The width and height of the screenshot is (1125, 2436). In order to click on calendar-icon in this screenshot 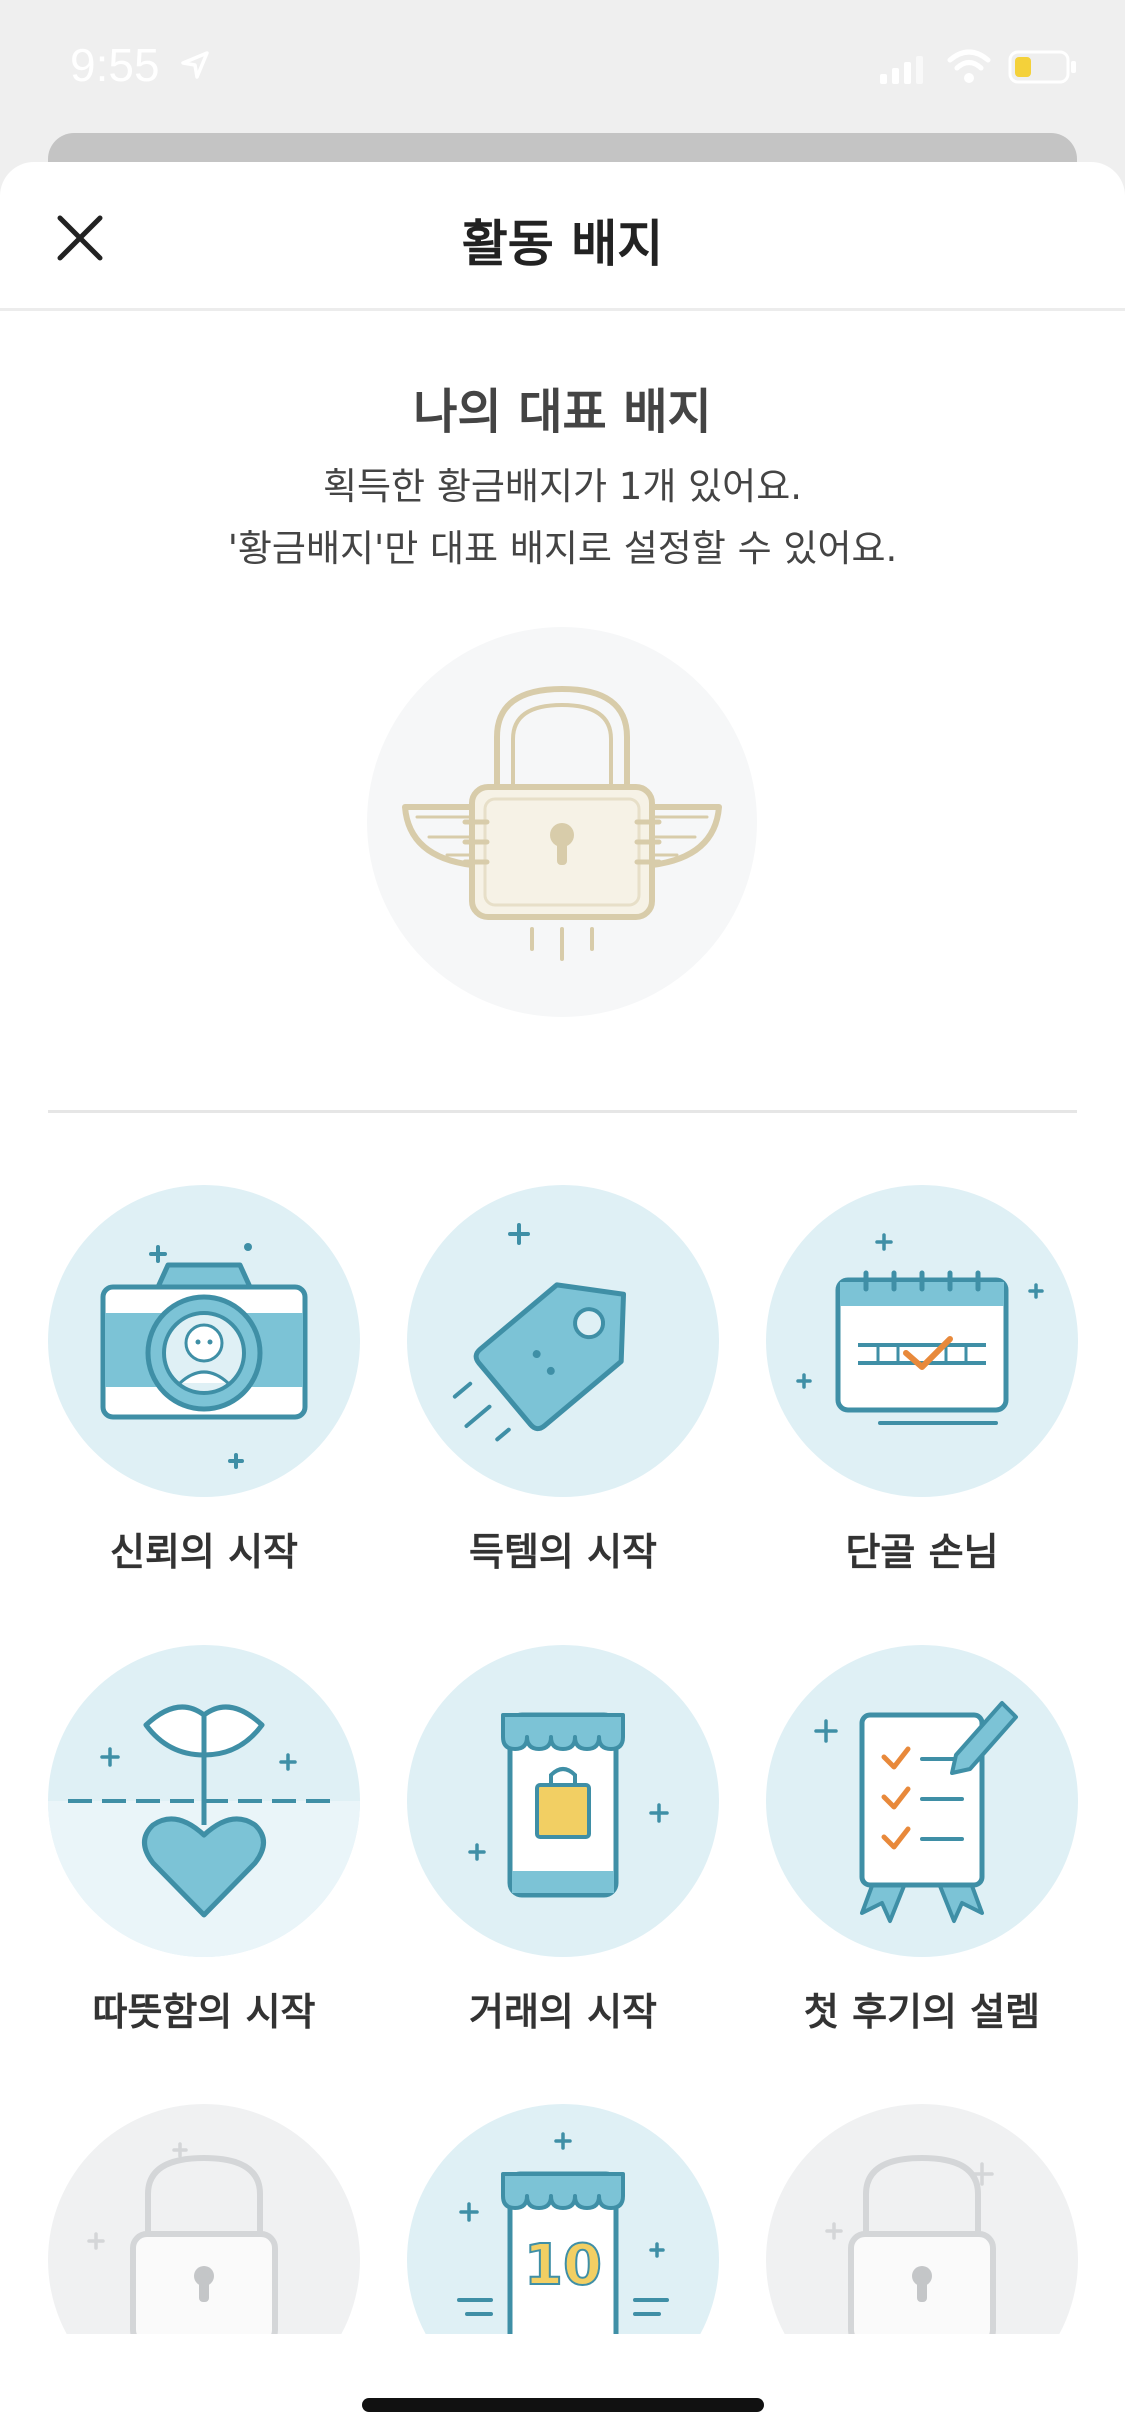, I will do `click(922, 1341)`.